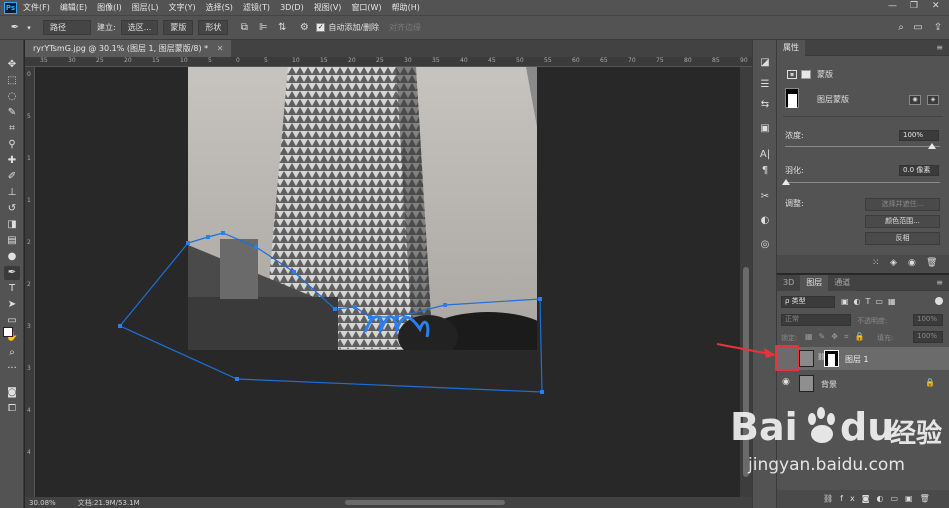 The width and height of the screenshot is (949, 508). What do you see at coordinates (220, 48) in the screenshot?
I see `close-tab-icon: ✕` at bounding box center [220, 48].